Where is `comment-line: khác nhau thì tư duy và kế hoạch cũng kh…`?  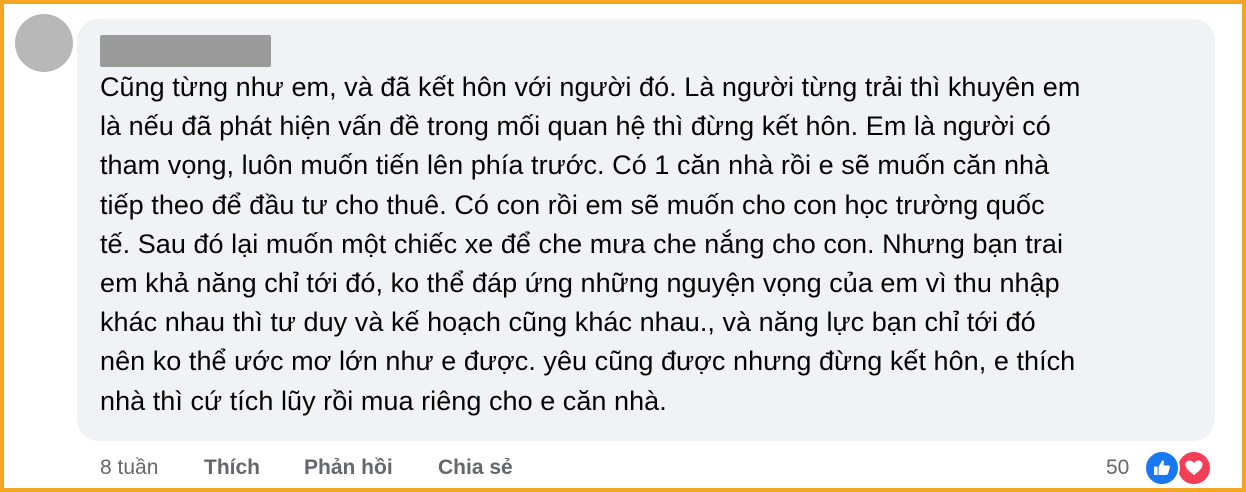
comment-line: khác nhau thì tư duy và kế hoạch cũng kh… is located at coordinates (568, 322).